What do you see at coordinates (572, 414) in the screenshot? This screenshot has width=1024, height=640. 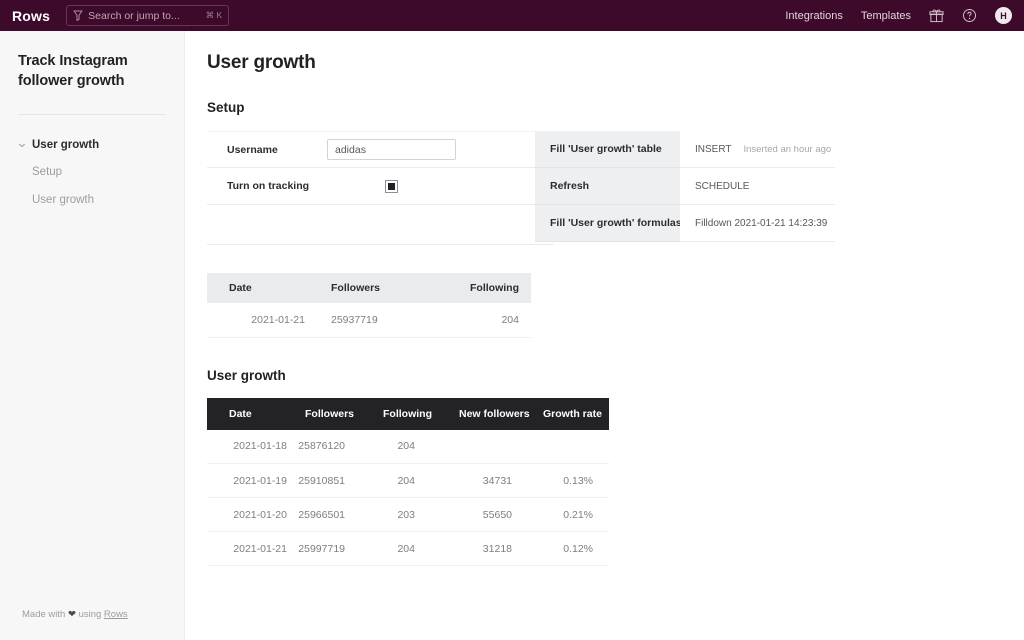 I see `column-header-growth-rate: Growth rate` at bounding box center [572, 414].